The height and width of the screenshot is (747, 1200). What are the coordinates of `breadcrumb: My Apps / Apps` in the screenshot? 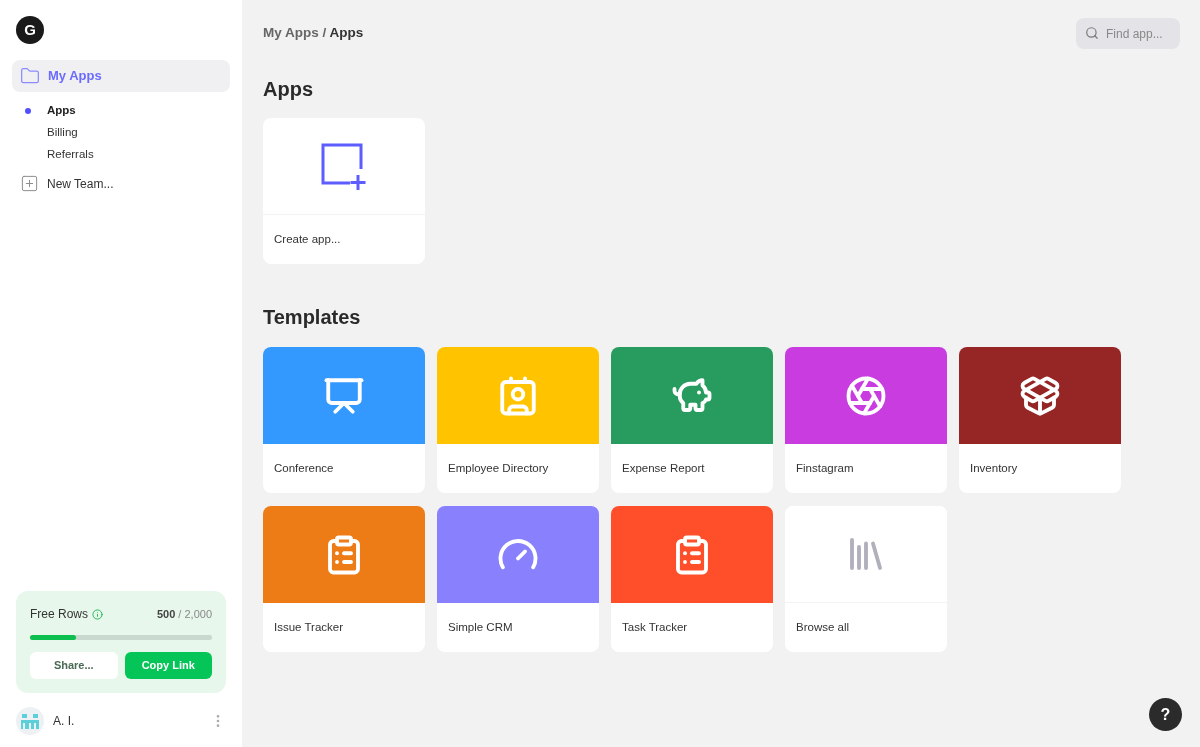 It's located at (313, 33).